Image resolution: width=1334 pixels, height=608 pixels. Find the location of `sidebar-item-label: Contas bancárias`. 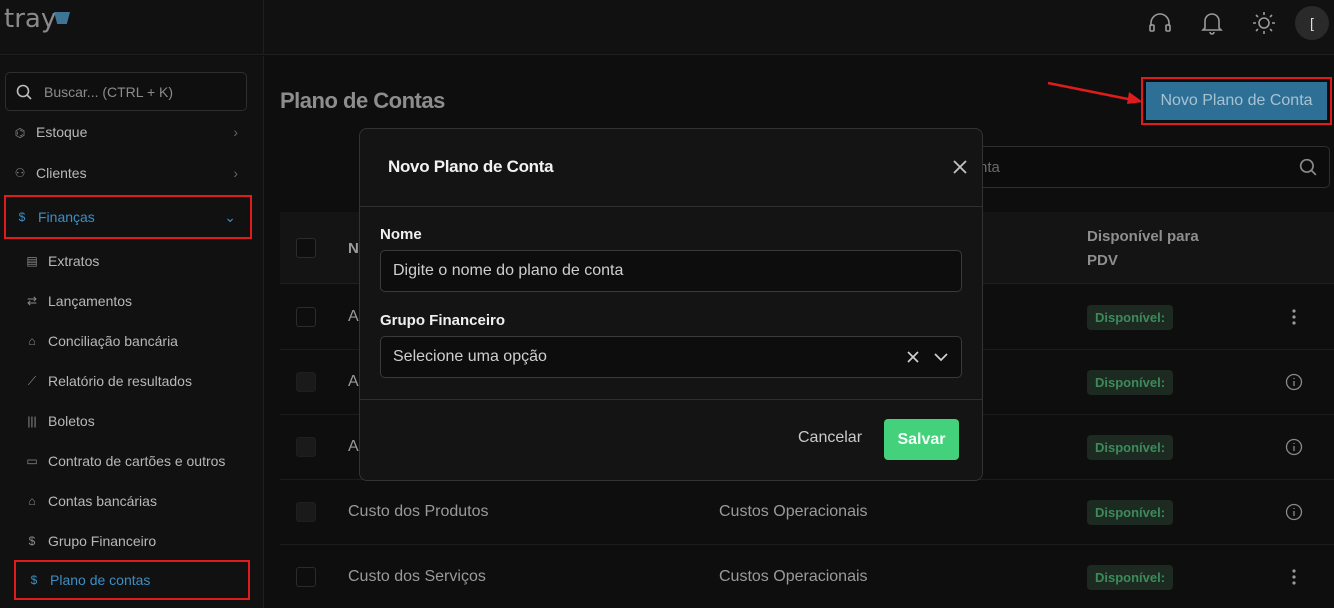

sidebar-item-label: Contas bancárias is located at coordinates (102, 501).